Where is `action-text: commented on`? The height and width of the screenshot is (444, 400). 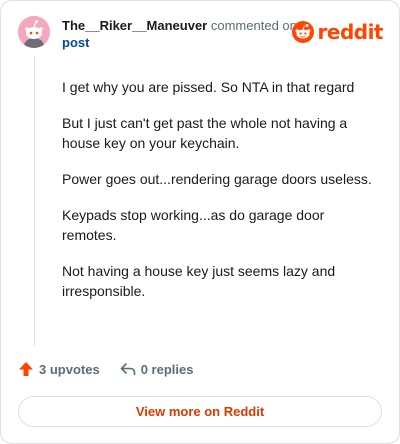
action-text: commented on is located at coordinates (253, 25).